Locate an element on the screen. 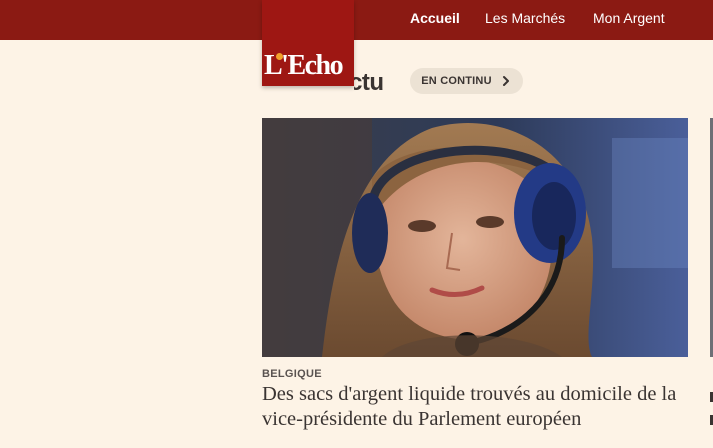 This screenshot has width=713, height=448. live-feed-label: EN CONTINU is located at coordinates (456, 81).